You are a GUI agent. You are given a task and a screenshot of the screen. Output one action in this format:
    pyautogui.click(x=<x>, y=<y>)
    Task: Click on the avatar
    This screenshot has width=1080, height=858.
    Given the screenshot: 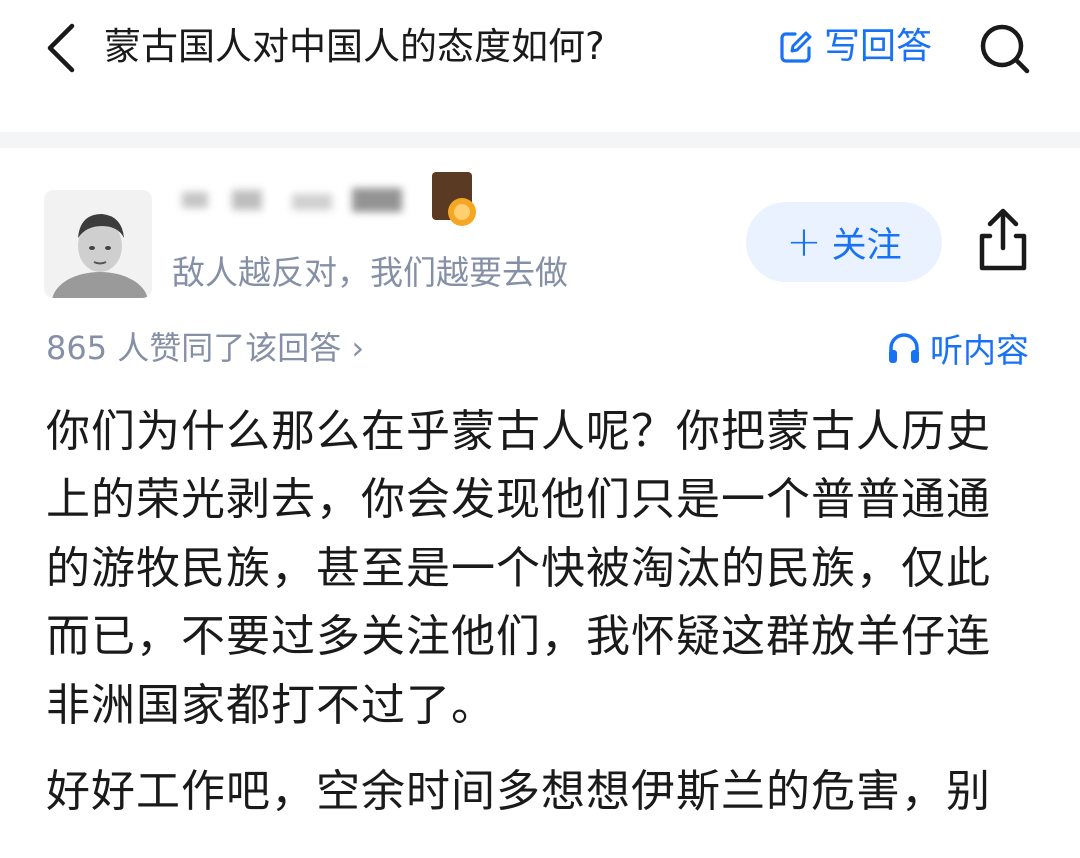 What is the action you would take?
    pyautogui.click(x=98, y=244)
    